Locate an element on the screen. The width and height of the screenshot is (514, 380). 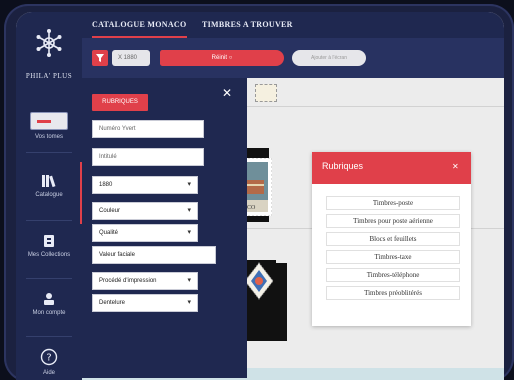
reset-button: Réinit ○ is located at coordinates (222, 58).